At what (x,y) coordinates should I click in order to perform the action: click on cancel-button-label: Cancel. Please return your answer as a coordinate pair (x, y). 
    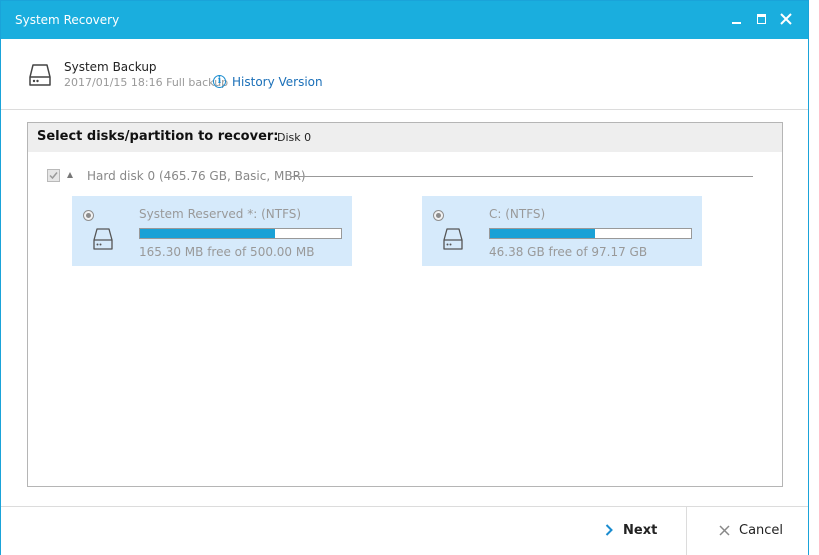
    Looking at the image, I should click on (761, 530).